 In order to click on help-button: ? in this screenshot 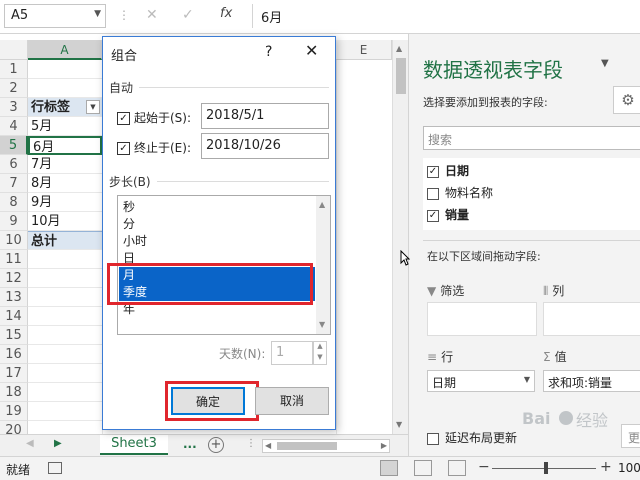, I will do `click(268, 52)`.